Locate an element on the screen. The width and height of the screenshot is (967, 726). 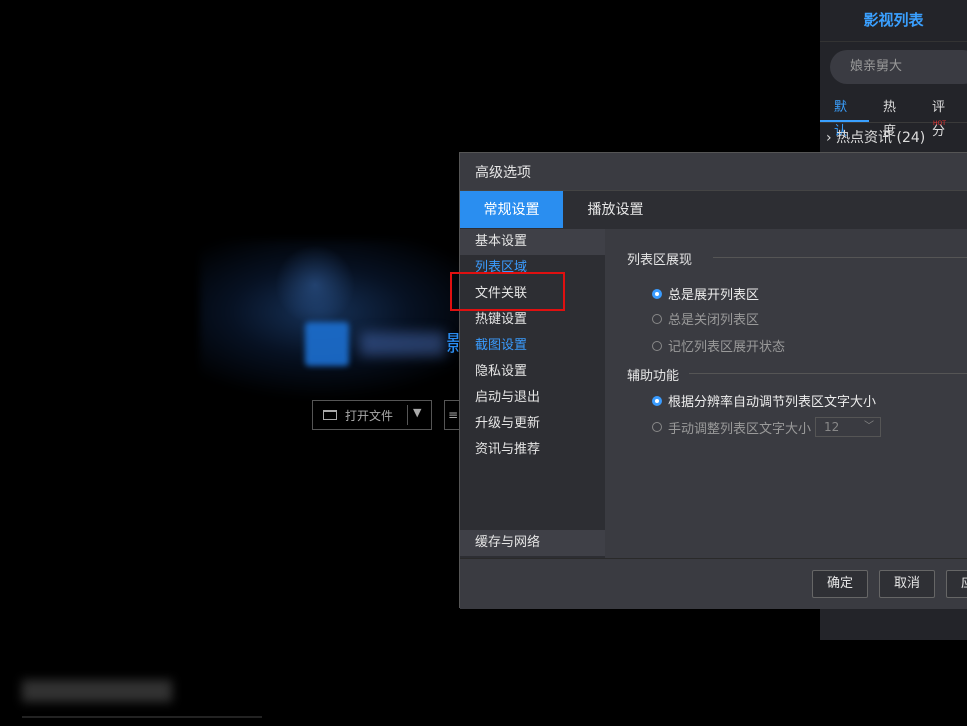
open-file-button: 打开文件 ▼ is located at coordinates (372, 415).